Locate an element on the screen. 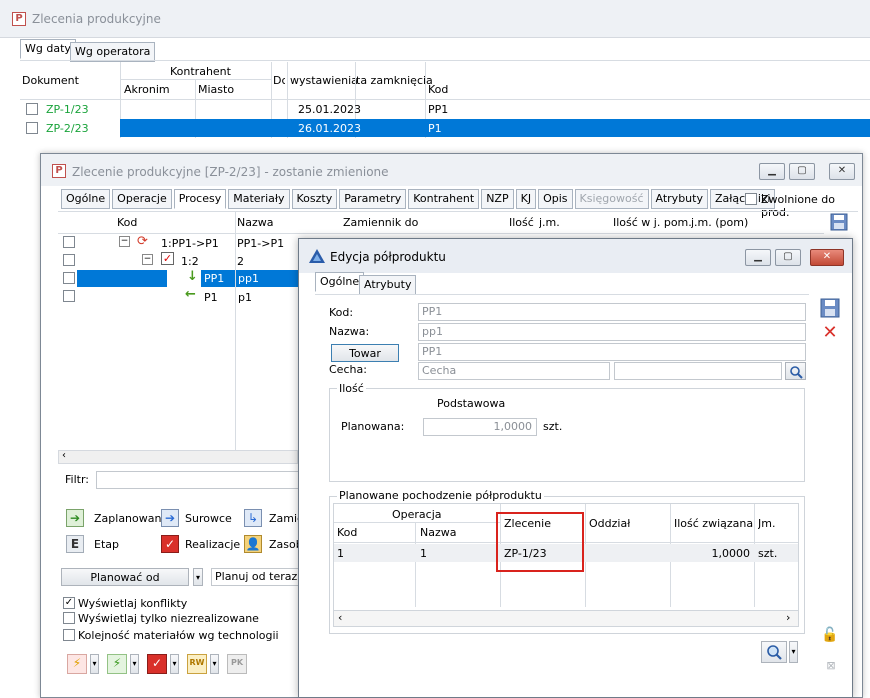 This screenshot has height=698, width=870. col-miasto: Miasto is located at coordinates (216, 89).